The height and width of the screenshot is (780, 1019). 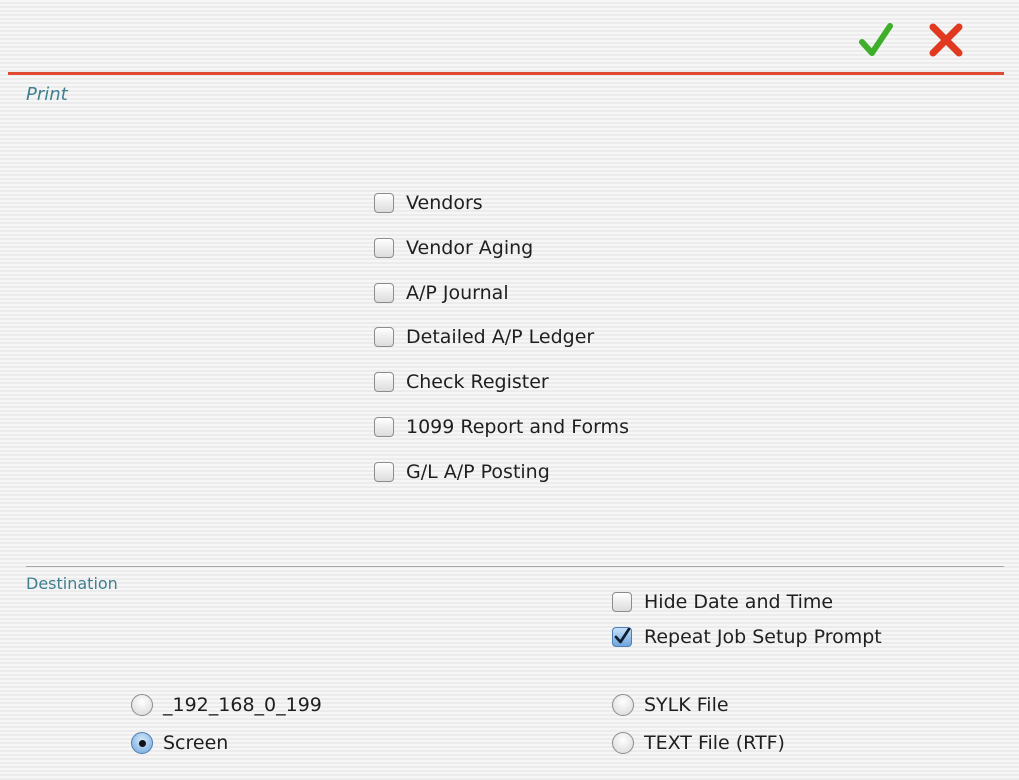 What do you see at coordinates (739, 602) in the screenshot?
I see `option-label: Hide Date and Time` at bounding box center [739, 602].